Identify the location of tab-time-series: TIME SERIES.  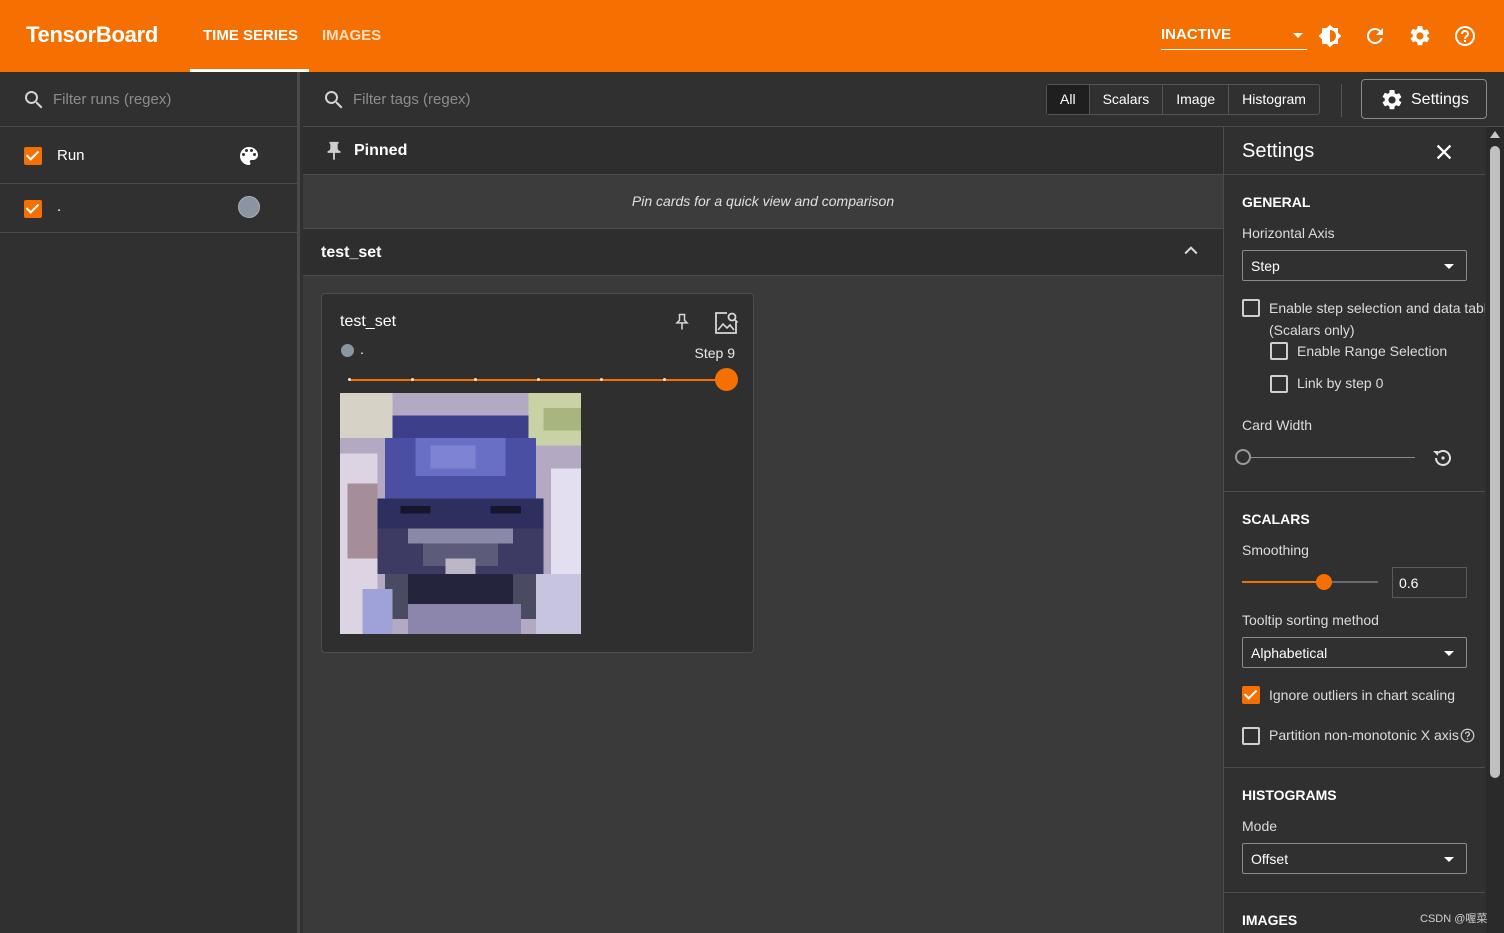
(250, 35).